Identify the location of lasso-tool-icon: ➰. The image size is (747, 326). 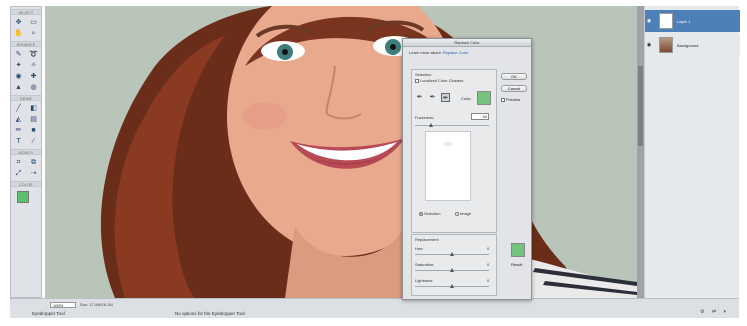
(33, 55).